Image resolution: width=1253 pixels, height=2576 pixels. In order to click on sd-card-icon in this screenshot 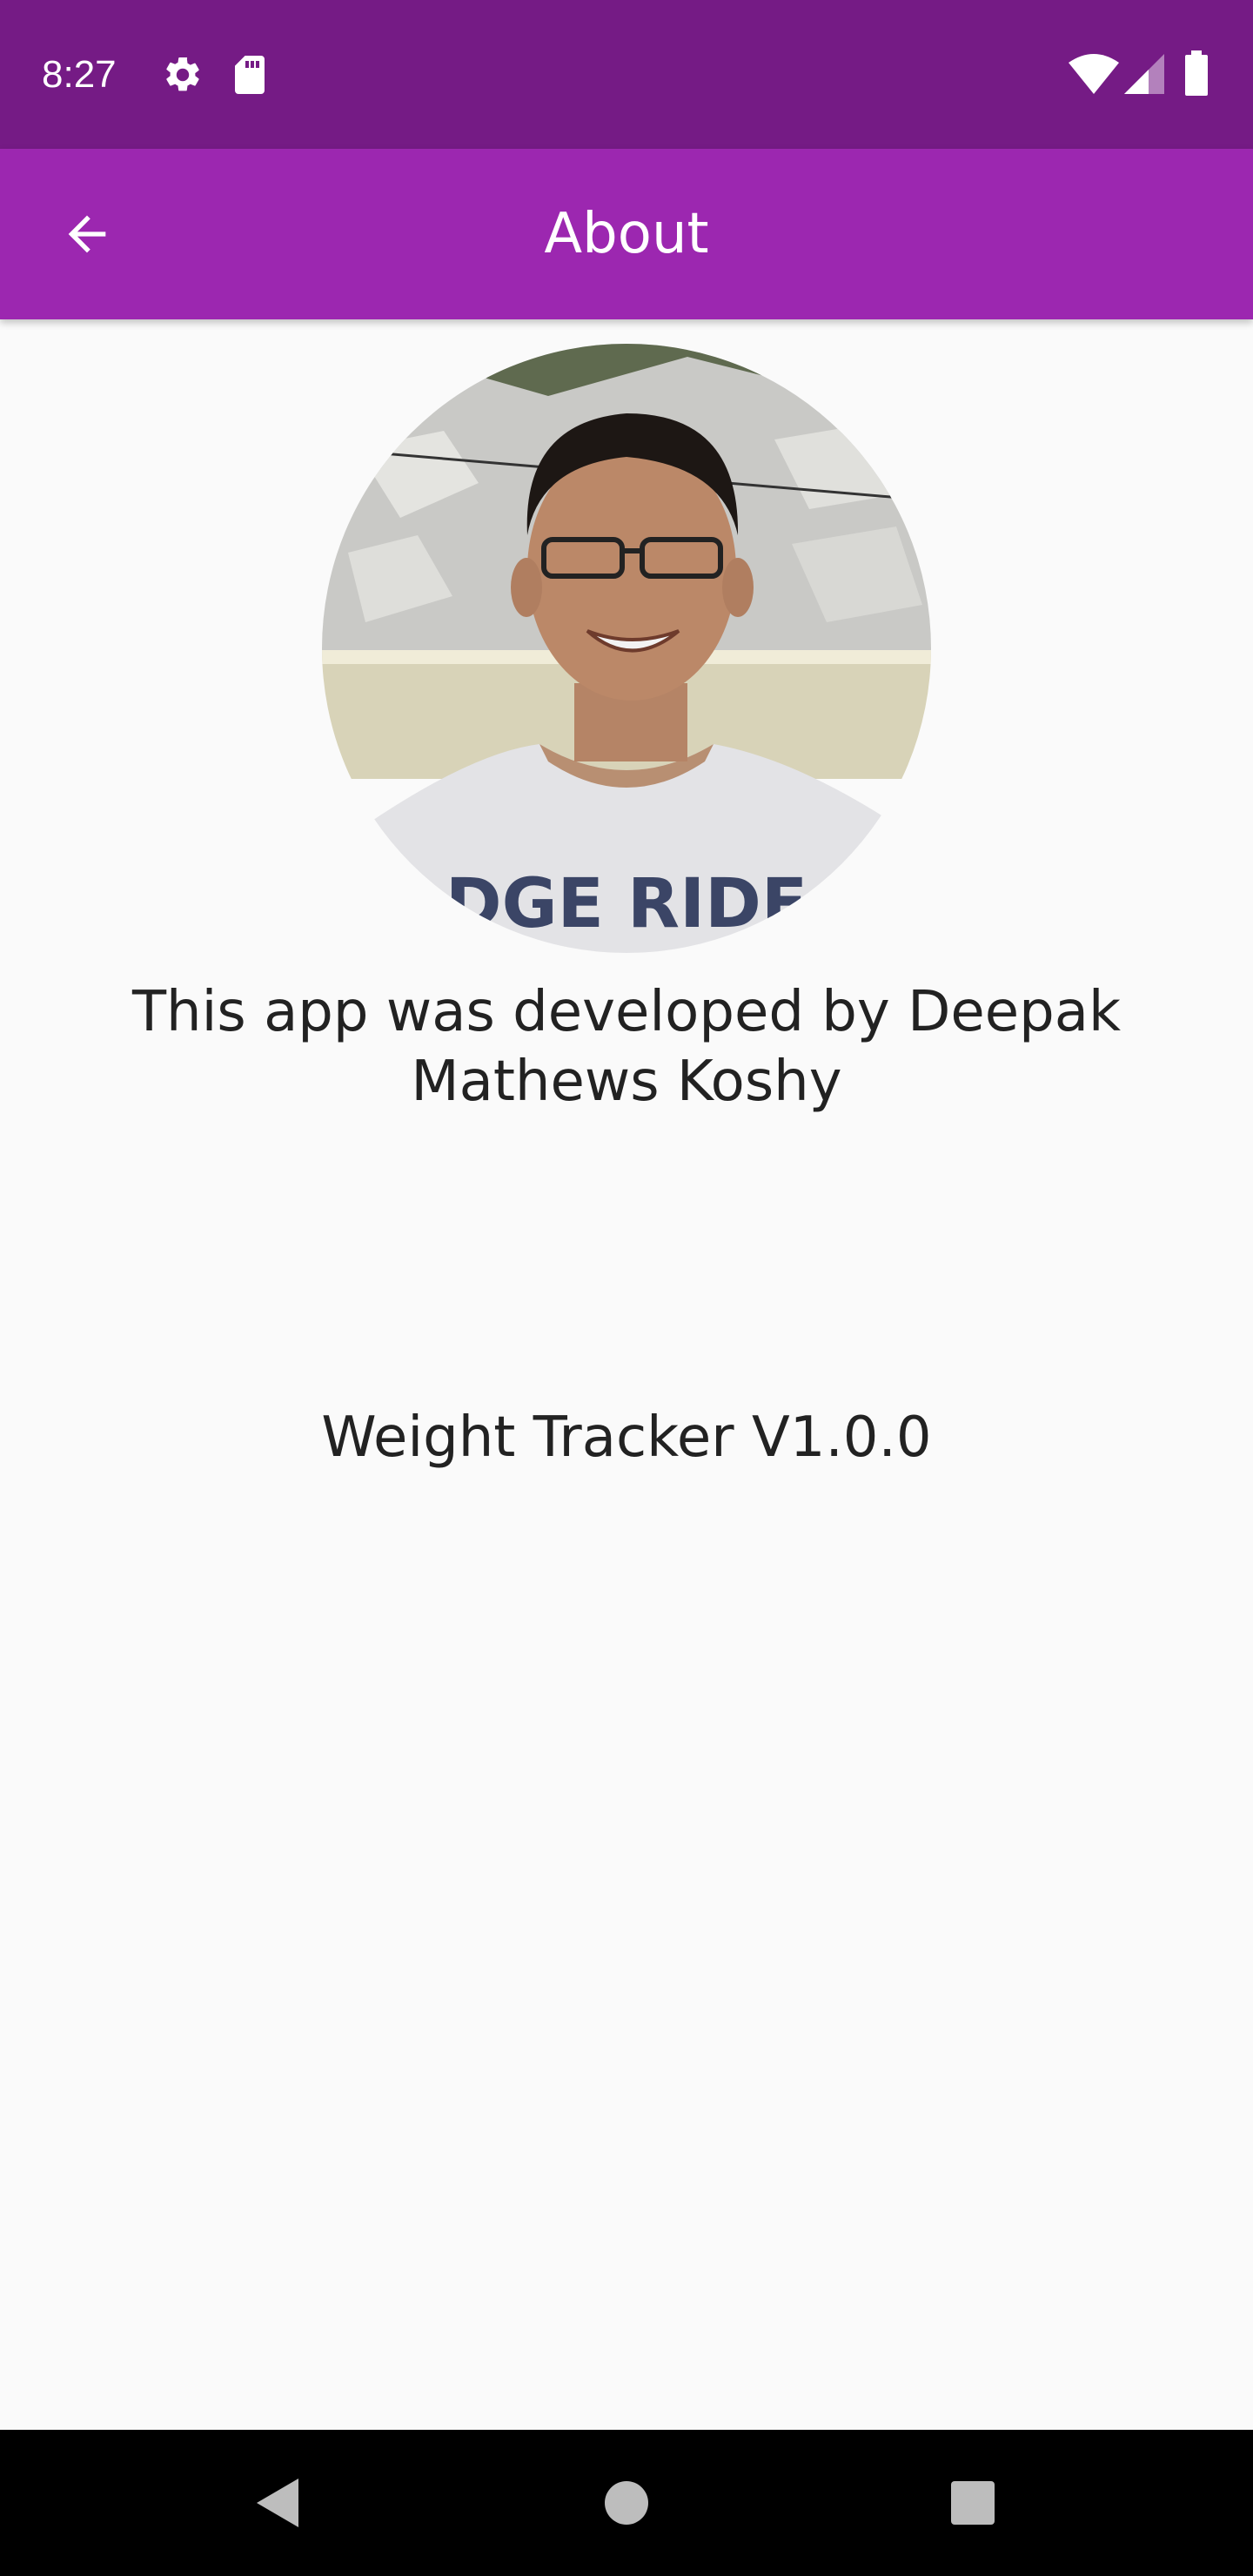, I will do `click(250, 75)`.